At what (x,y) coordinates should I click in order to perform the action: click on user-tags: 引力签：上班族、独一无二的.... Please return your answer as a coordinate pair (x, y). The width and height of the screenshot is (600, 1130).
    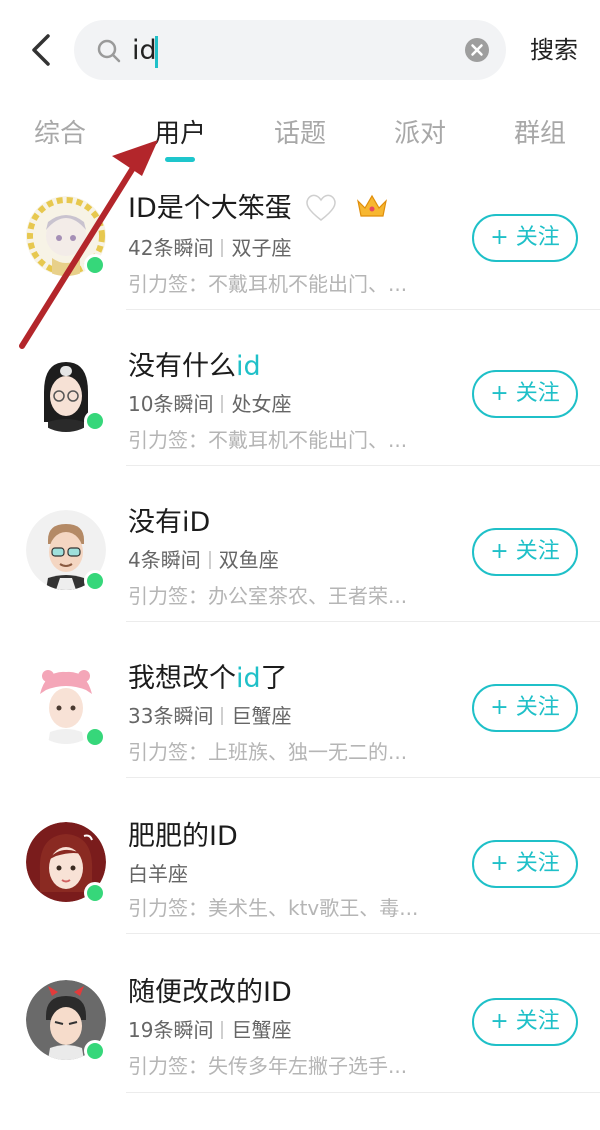
    Looking at the image, I should click on (268, 752).